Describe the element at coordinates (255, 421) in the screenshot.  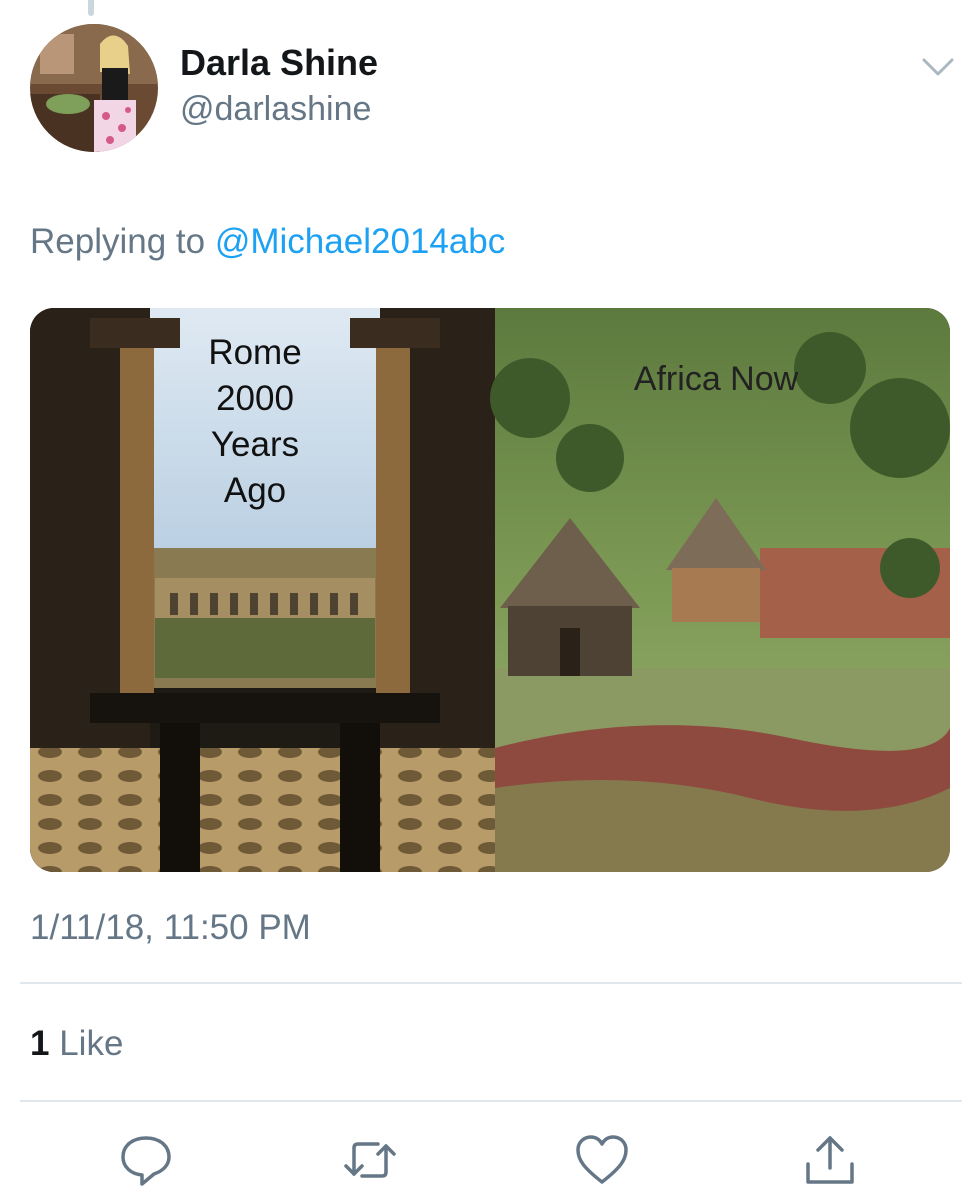
I see `media-left-caption: Rome 2000 Years Ago` at that location.